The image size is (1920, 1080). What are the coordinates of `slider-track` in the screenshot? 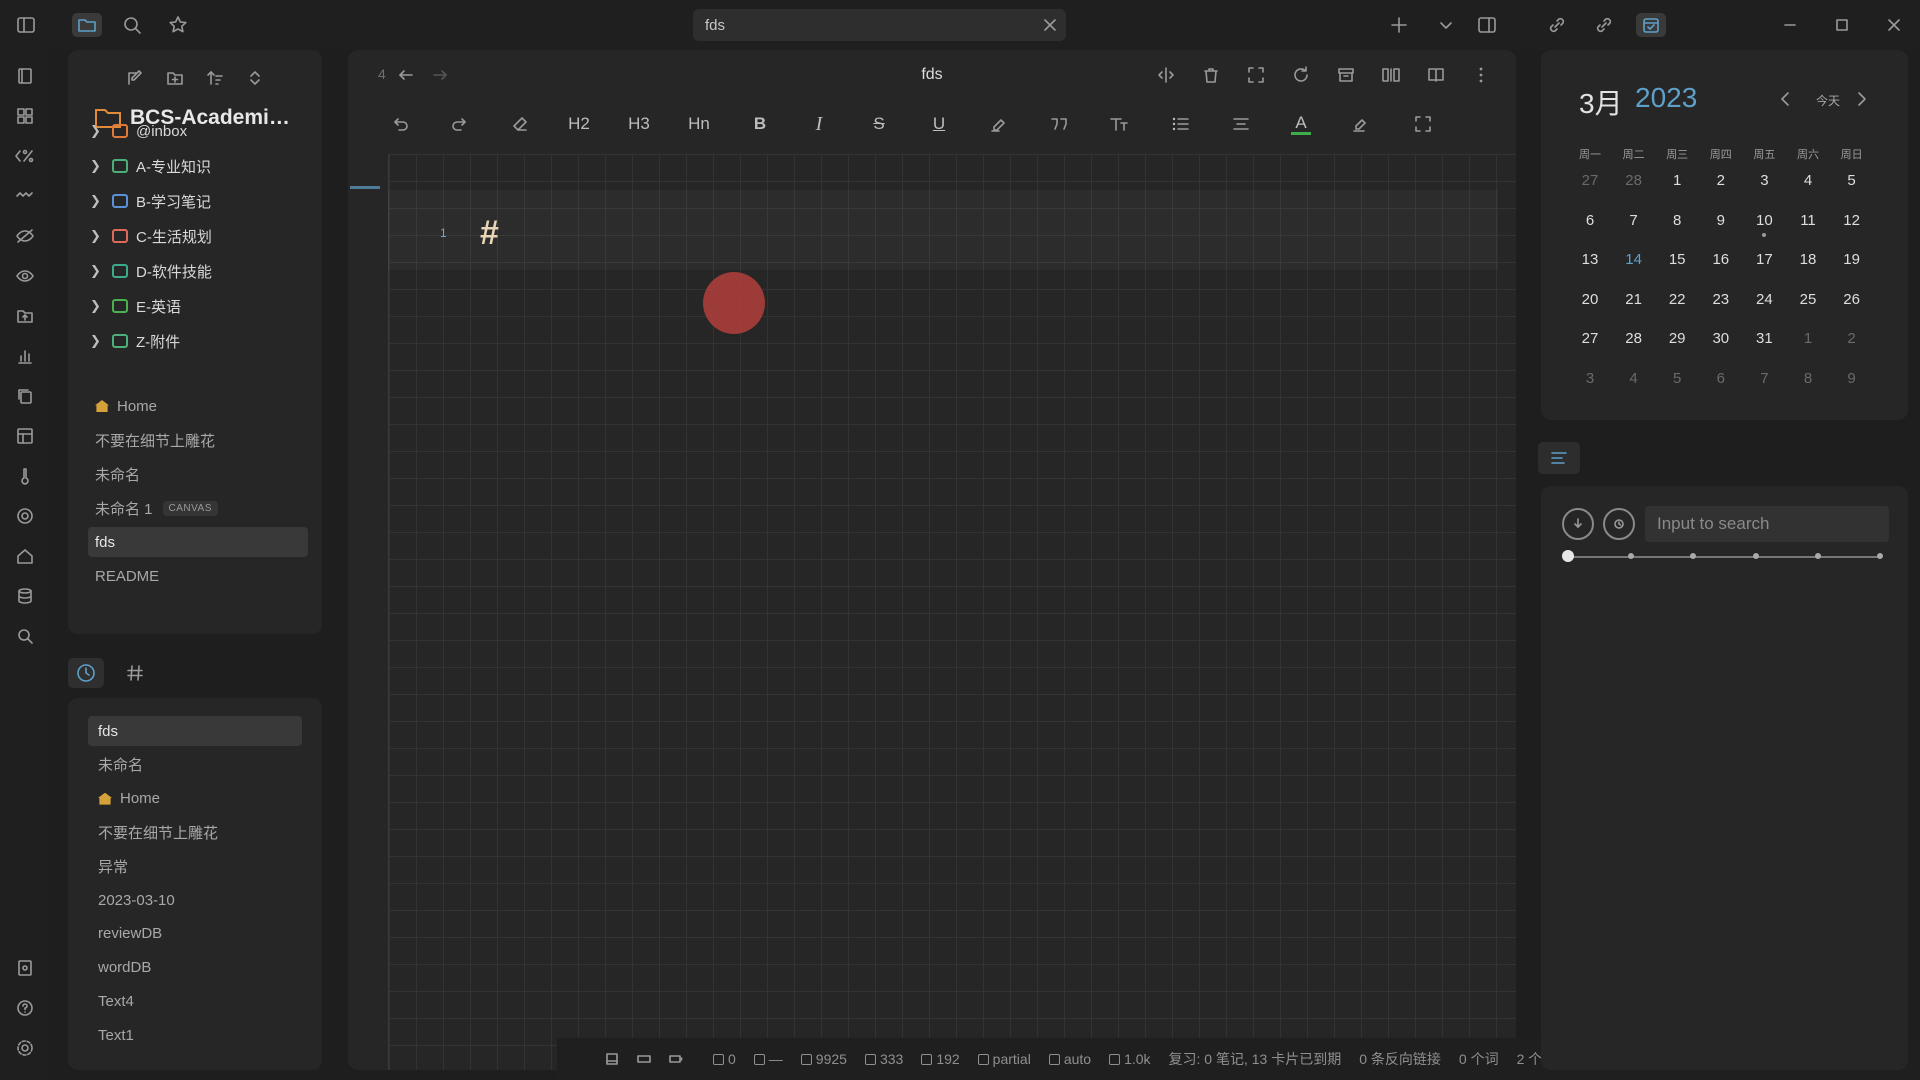 It's located at (1724, 557).